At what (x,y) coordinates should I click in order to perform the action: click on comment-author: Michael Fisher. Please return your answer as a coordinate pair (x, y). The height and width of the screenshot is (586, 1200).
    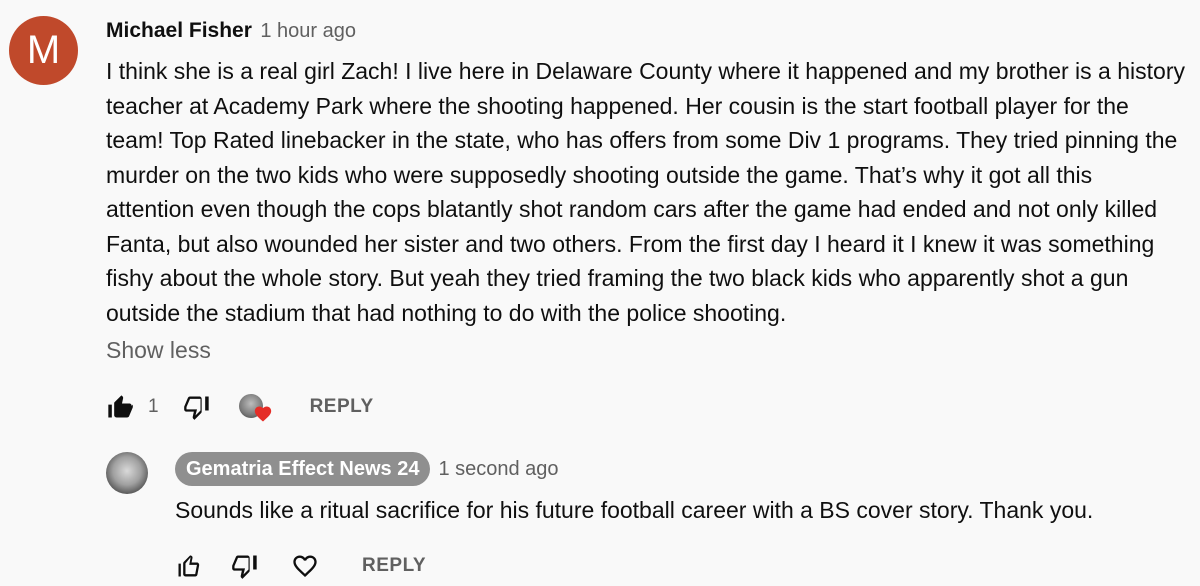
    Looking at the image, I should click on (179, 30).